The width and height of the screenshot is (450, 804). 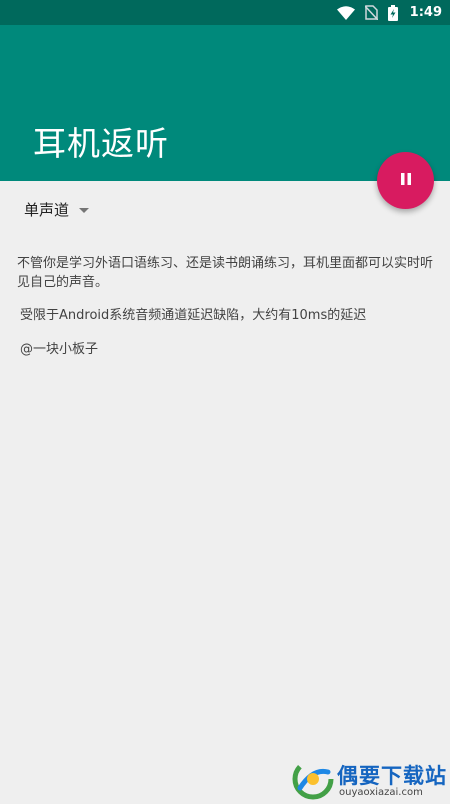 What do you see at coordinates (381, 792) in the screenshot?
I see `watermark-url: ouyaoxiazai.com` at bounding box center [381, 792].